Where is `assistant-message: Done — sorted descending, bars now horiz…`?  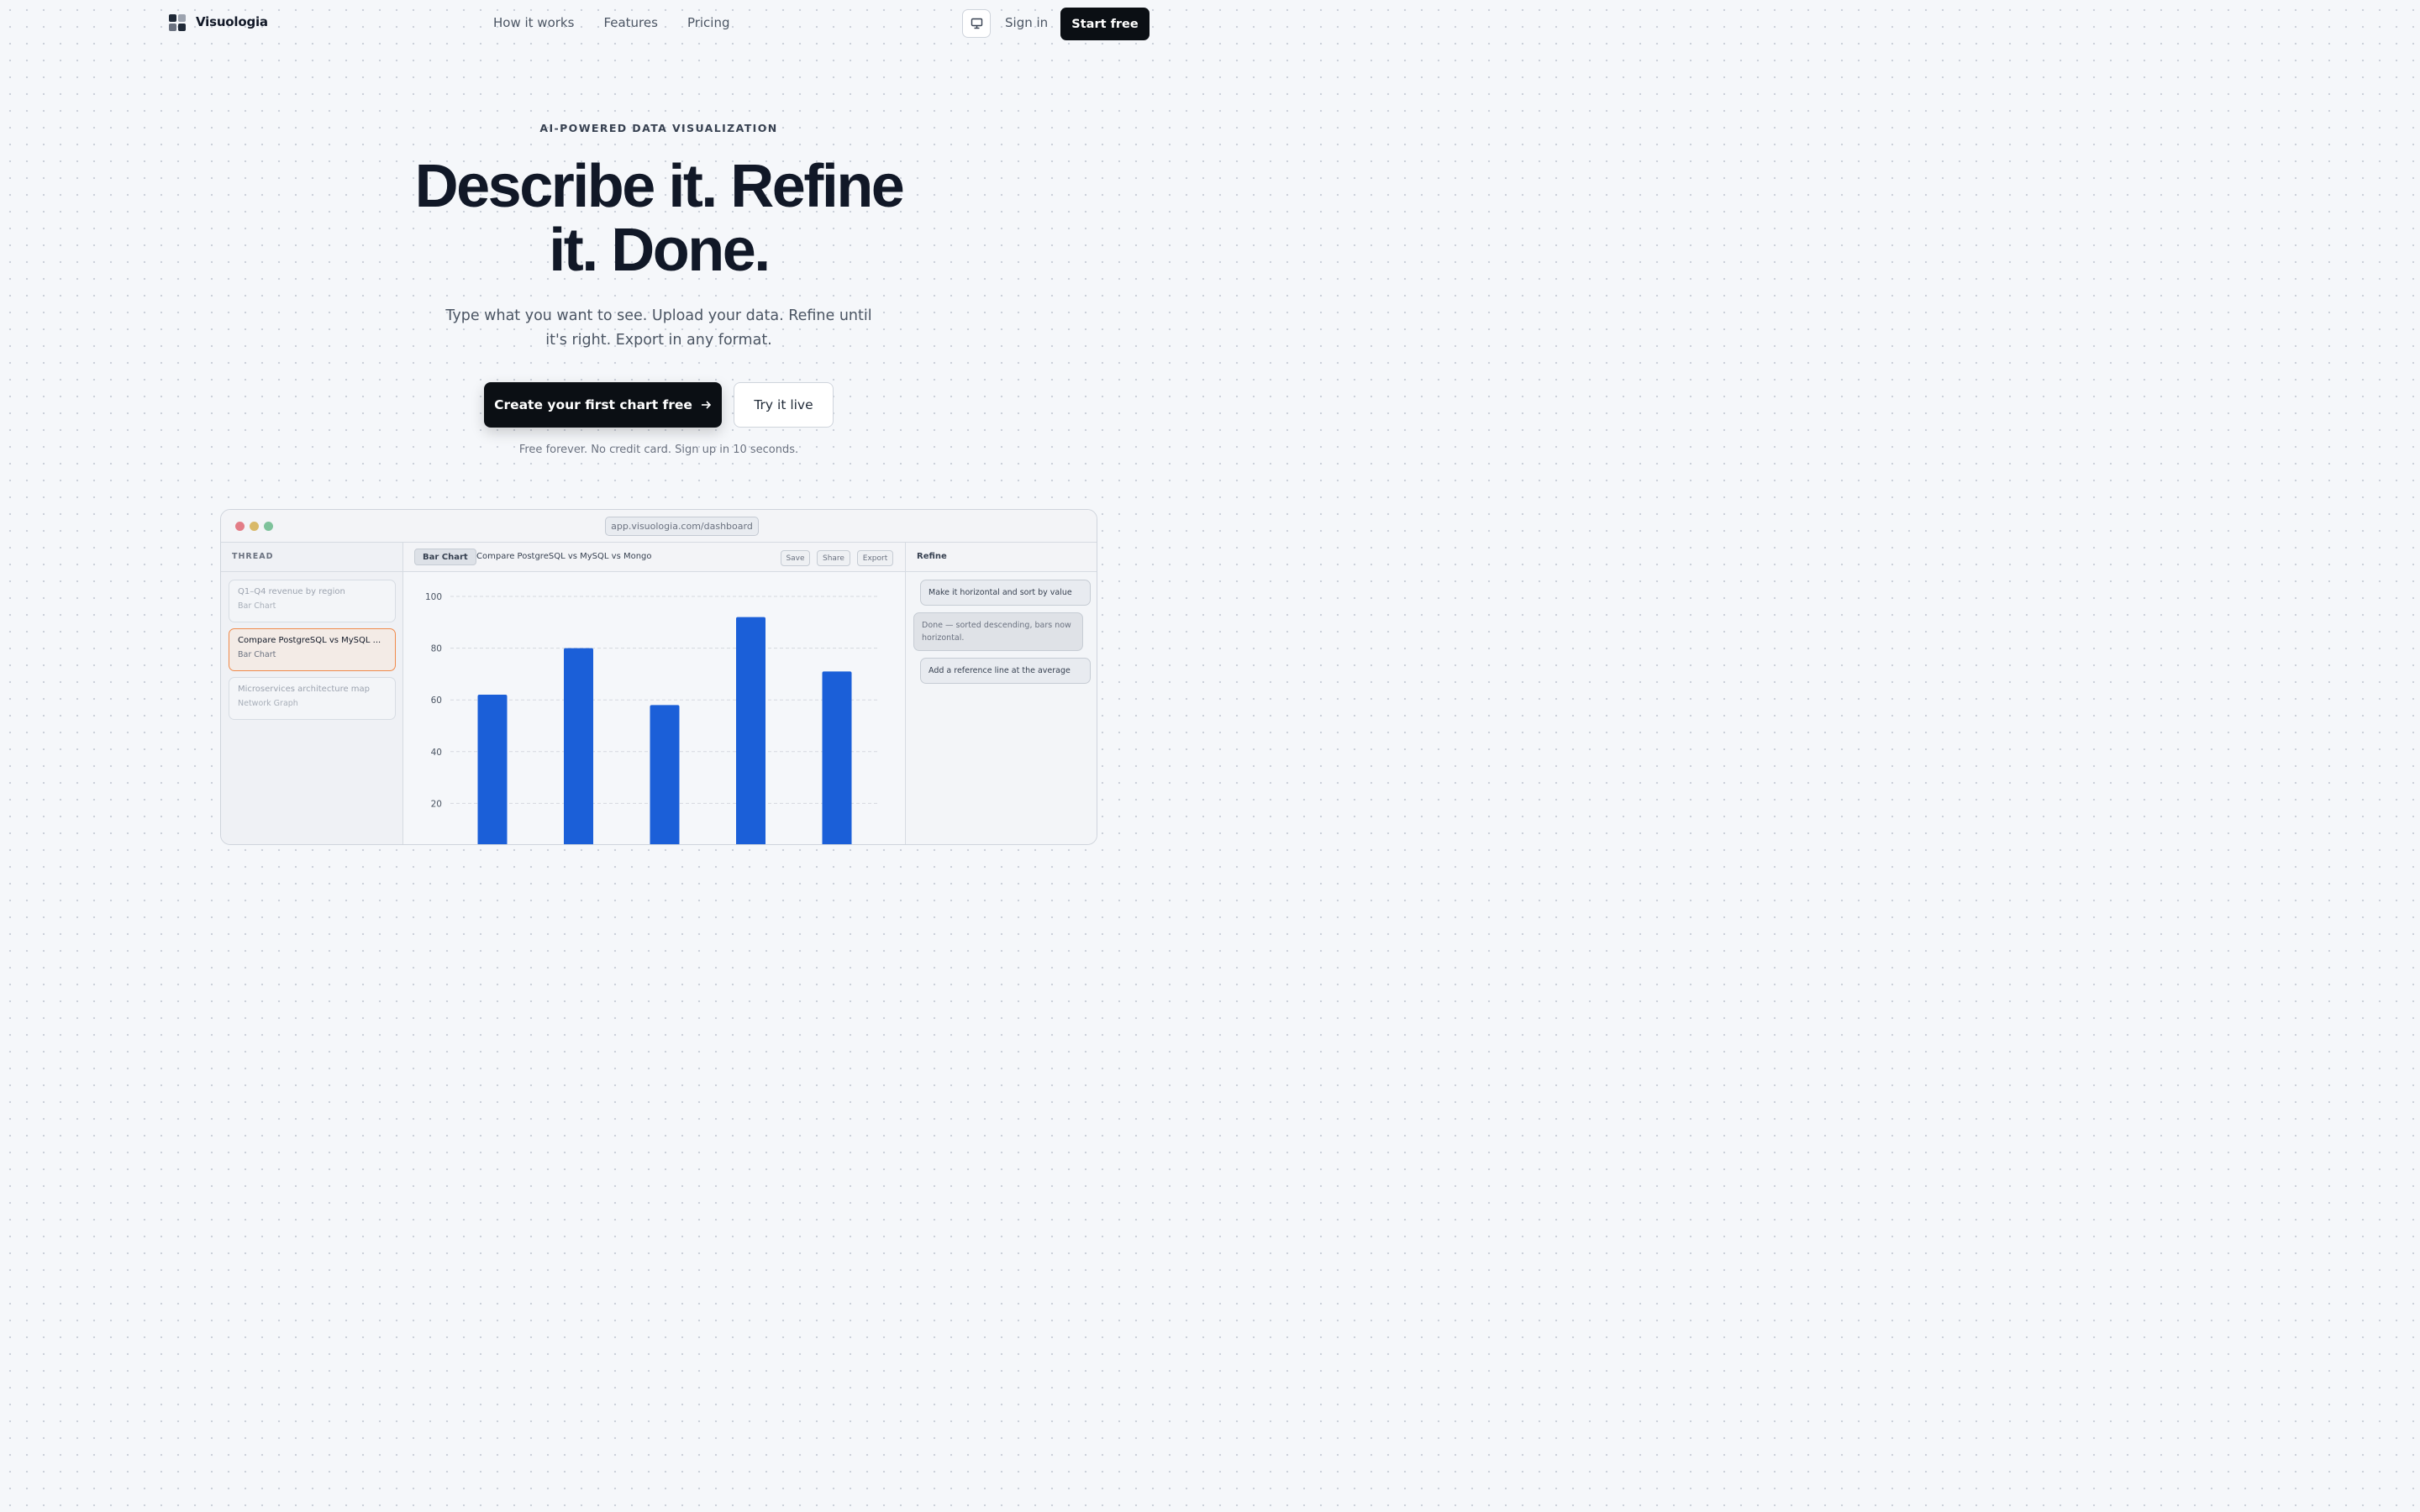 assistant-message: Done — sorted descending, bars now horiz… is located at coordinates (998, 631).